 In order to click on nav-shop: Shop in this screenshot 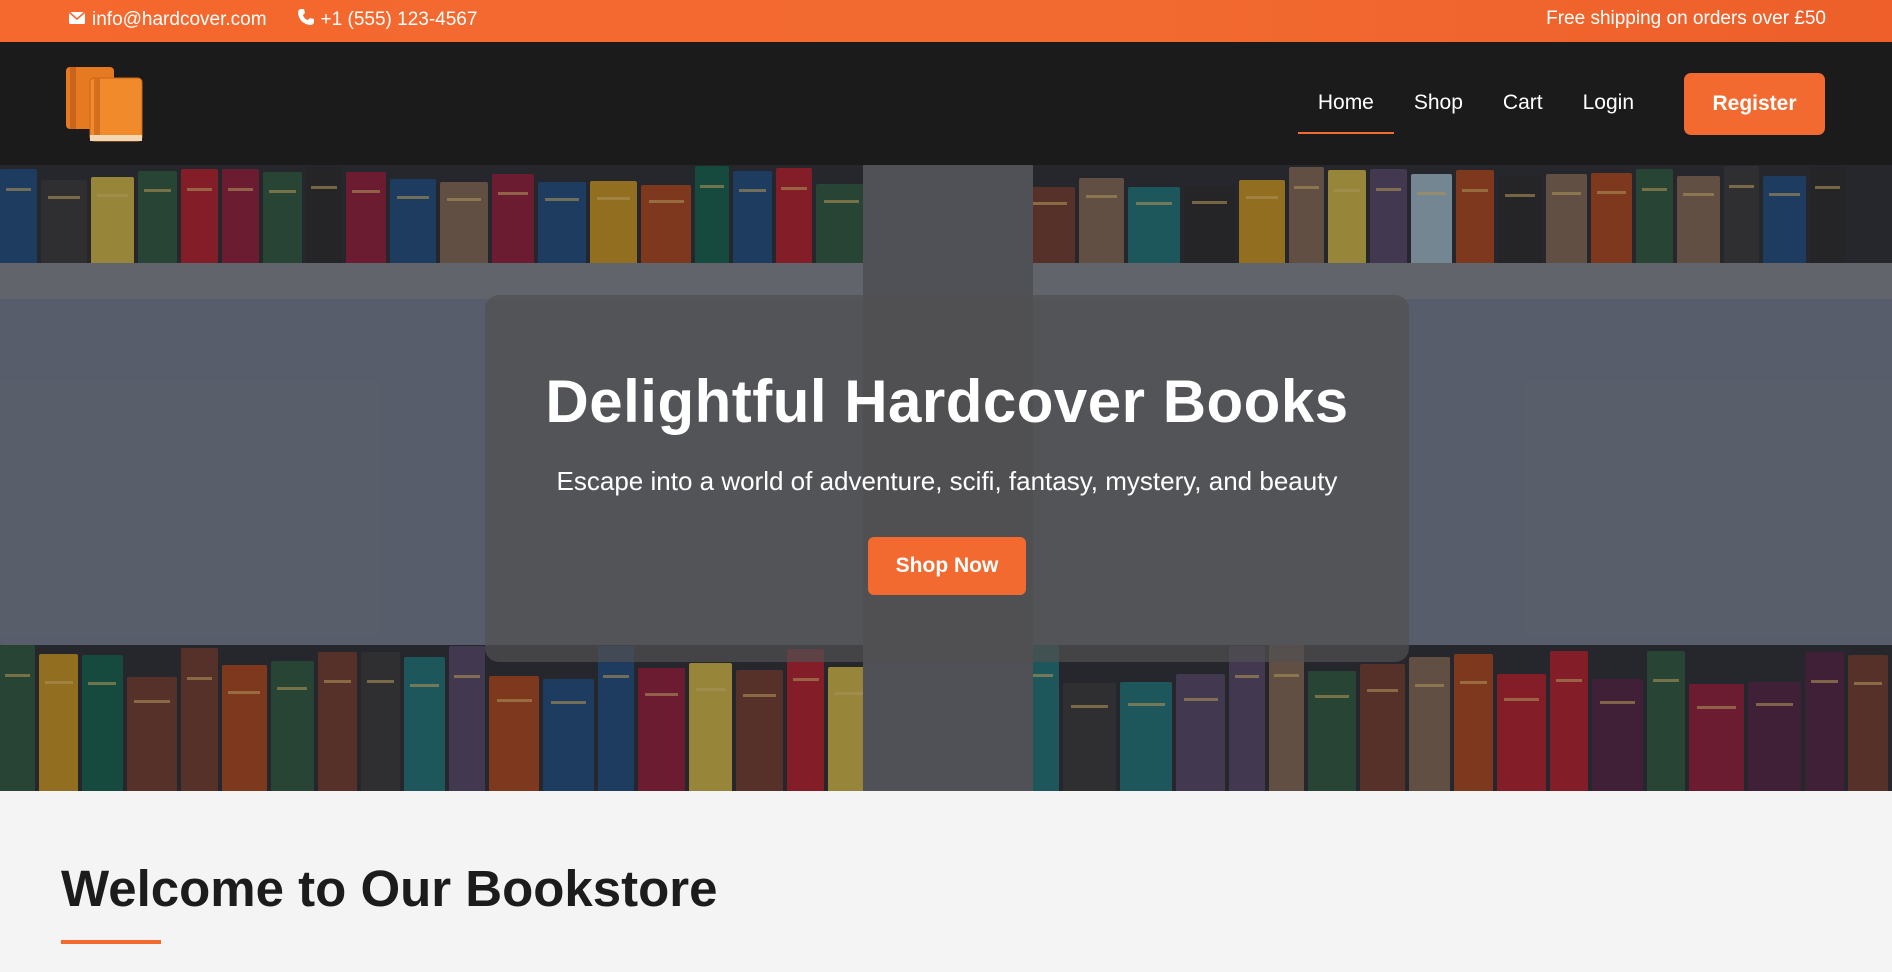, I will do `click(1438, 104)`.